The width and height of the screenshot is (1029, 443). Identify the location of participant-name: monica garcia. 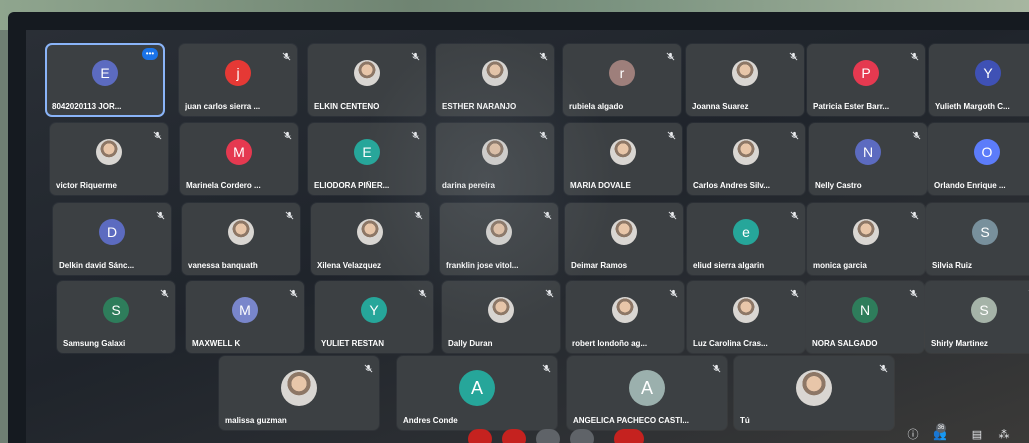
(840, 265).